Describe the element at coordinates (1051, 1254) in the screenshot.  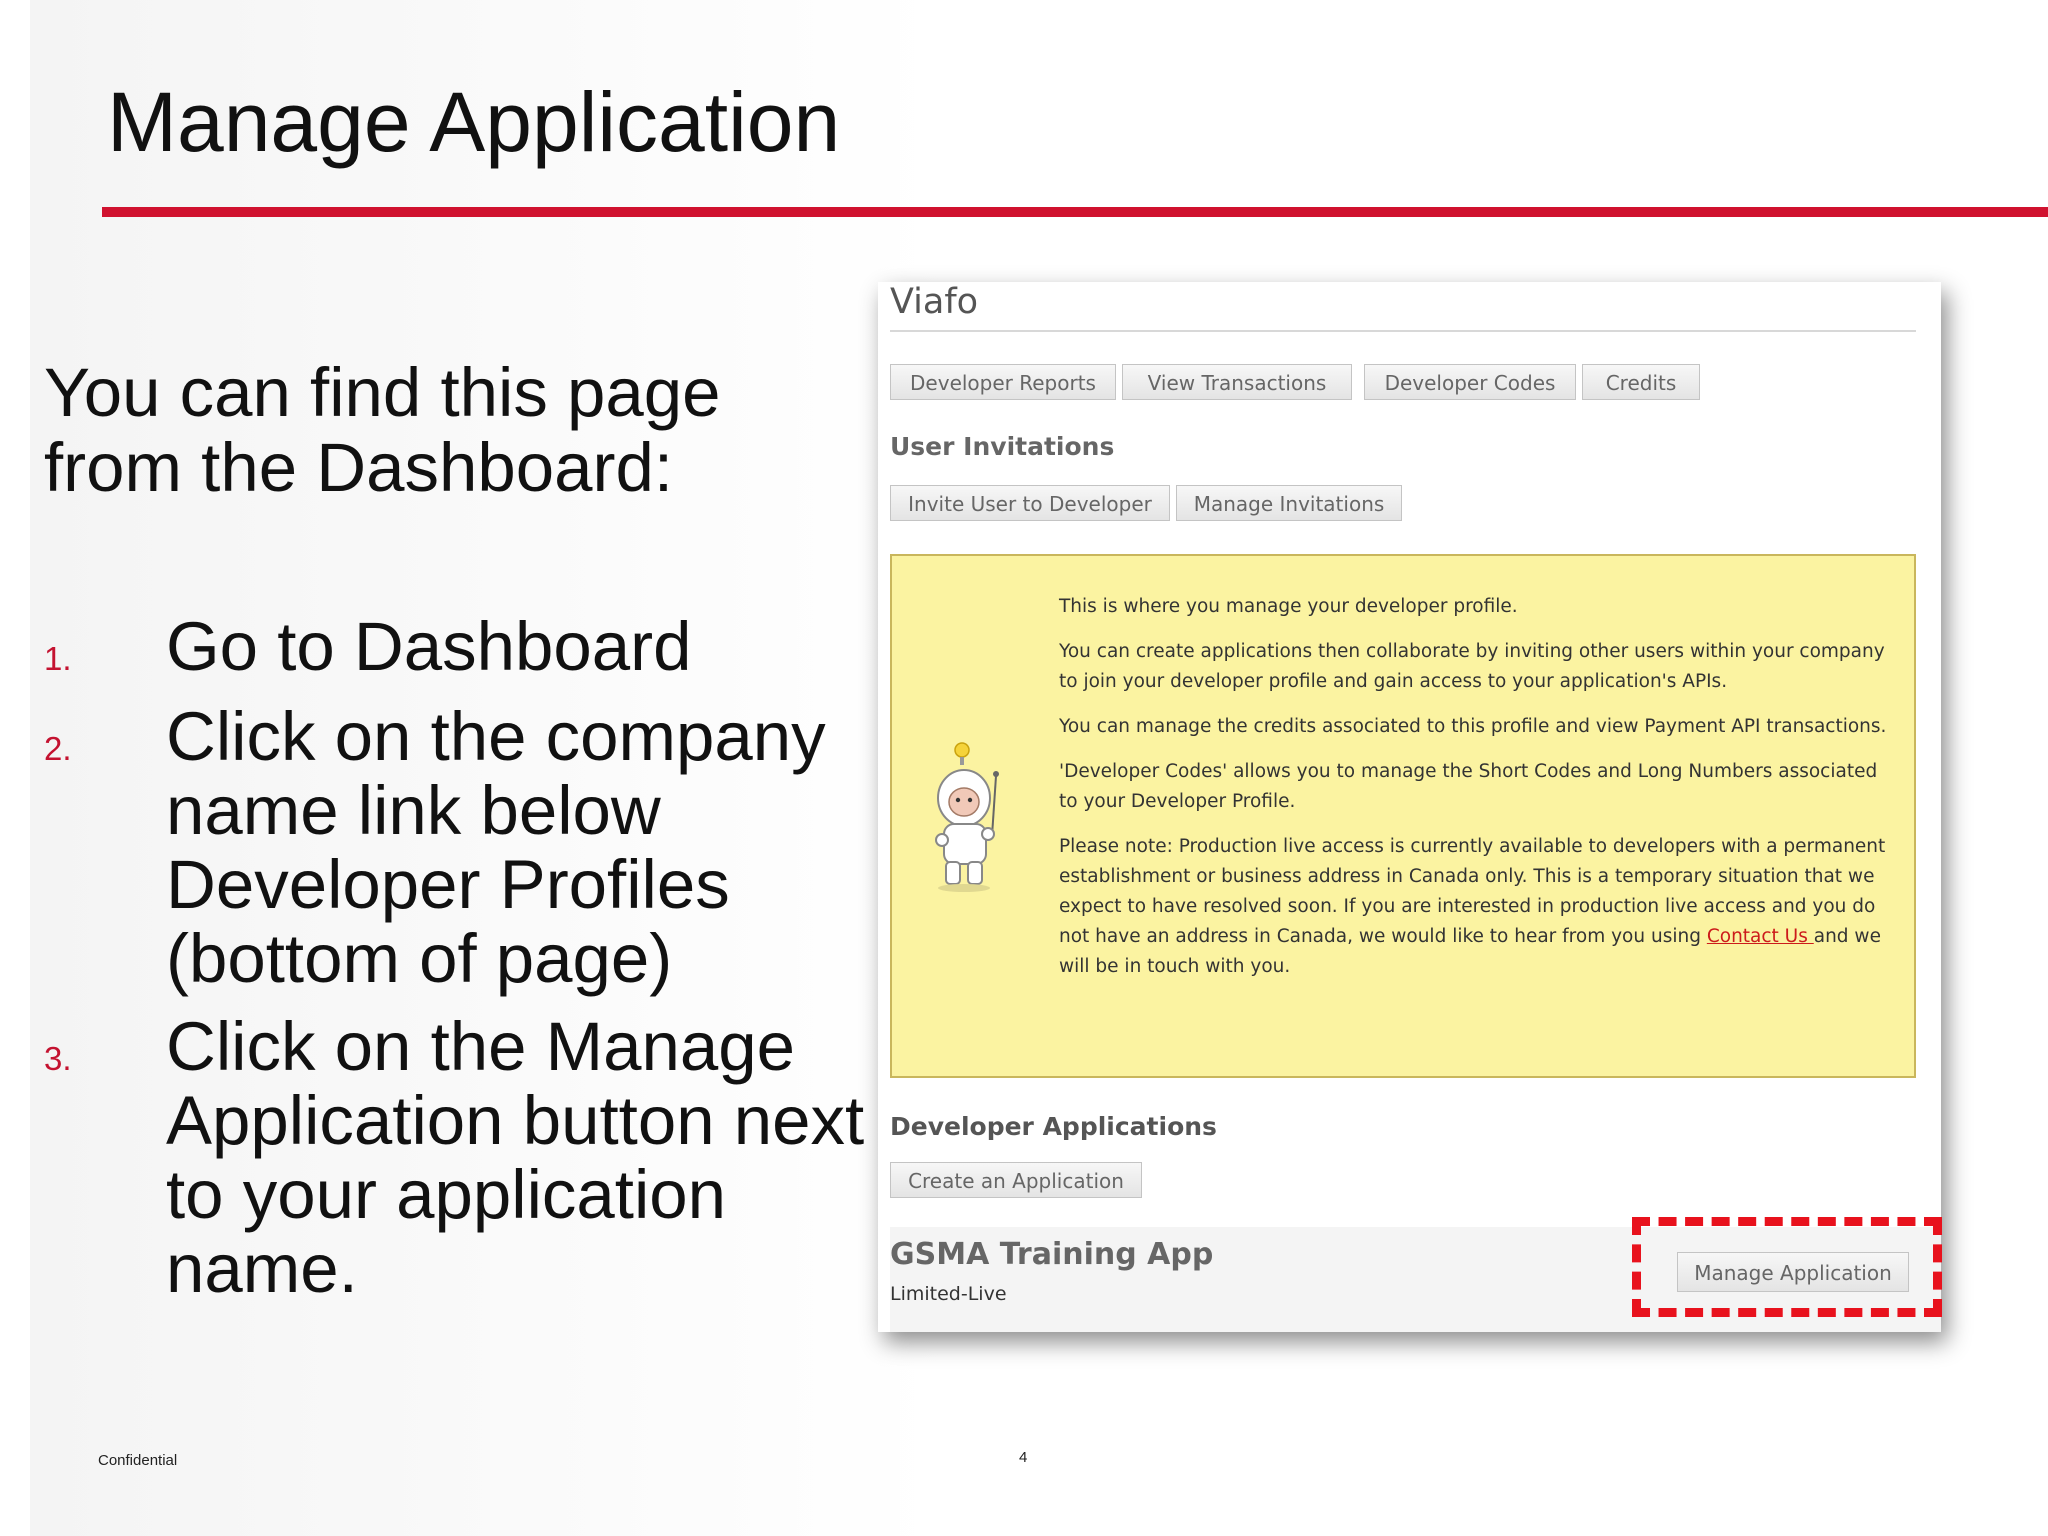
I see `application-name: GSMA Training App` at that location.